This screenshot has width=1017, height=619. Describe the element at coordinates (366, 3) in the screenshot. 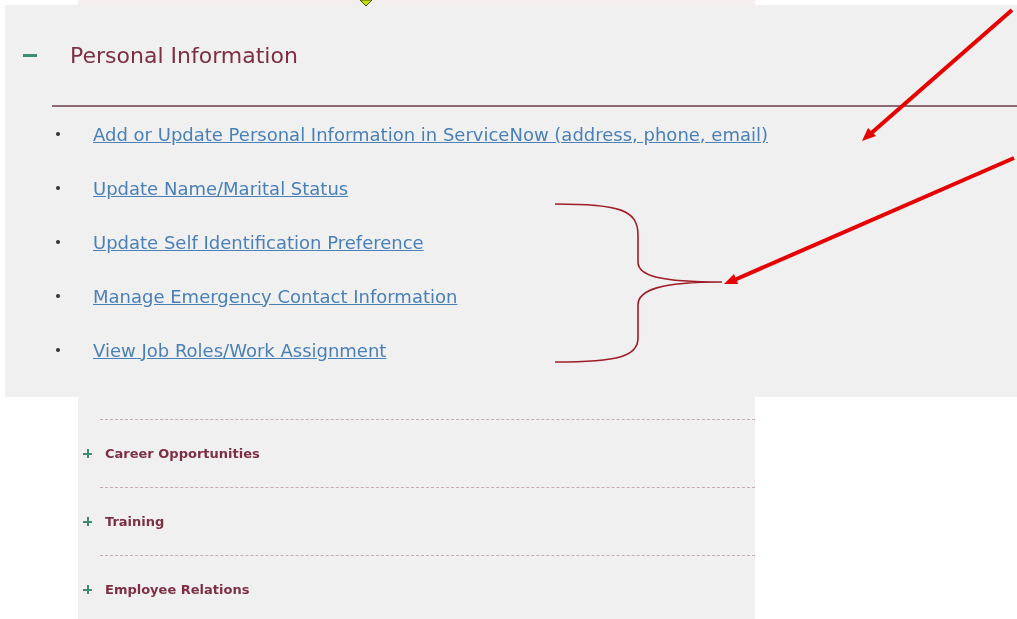

I see `pointer-icon` at that location.